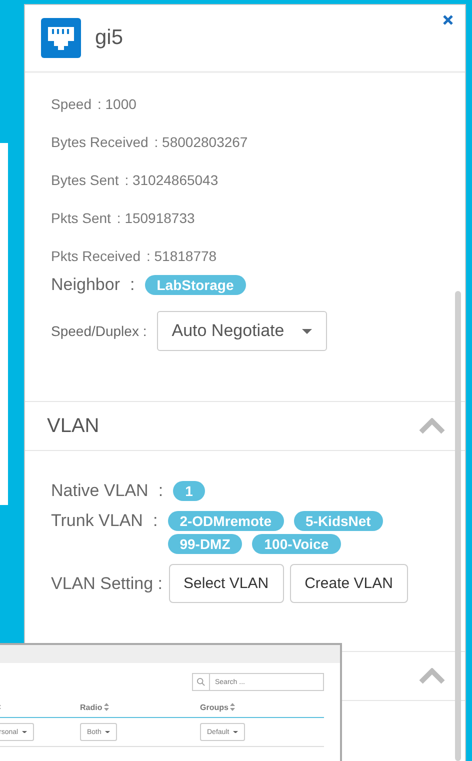 The image size is (472, 761). I want to click on vlan-tag: 99-DMZ, so click(205, 544).